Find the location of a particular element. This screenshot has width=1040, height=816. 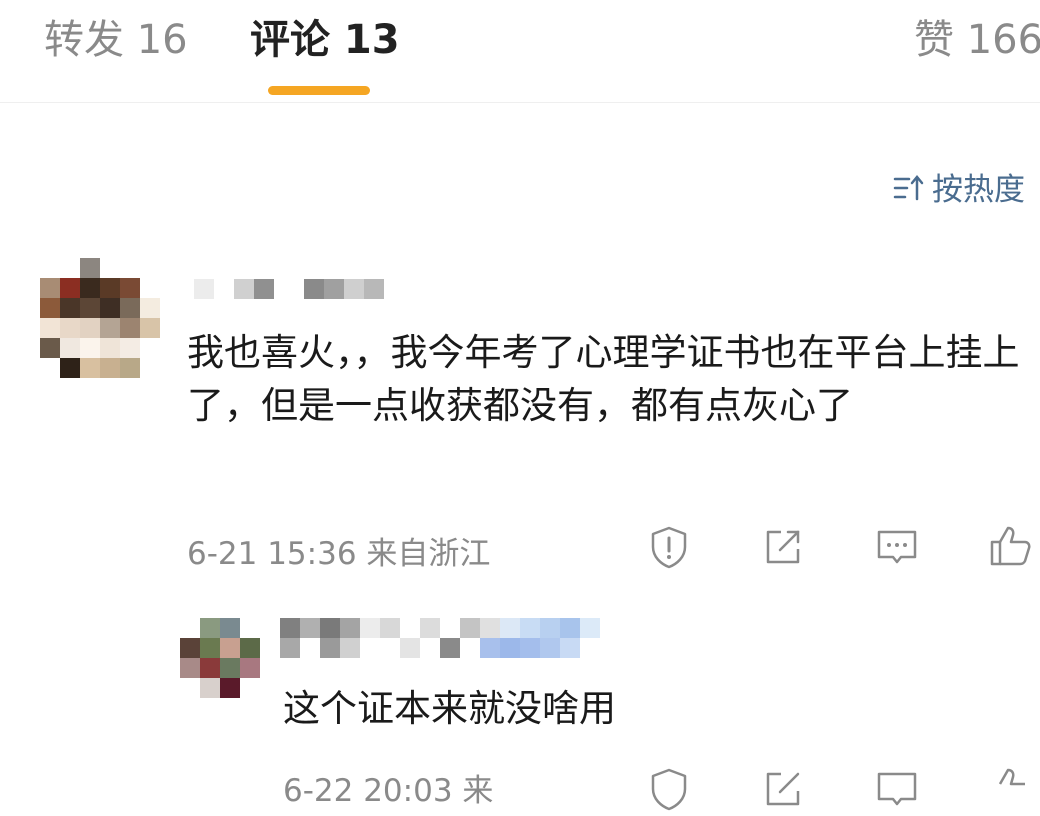

tab-bar: 转发 16 评论 13 赞 166 is located at coordinates (520, 51).